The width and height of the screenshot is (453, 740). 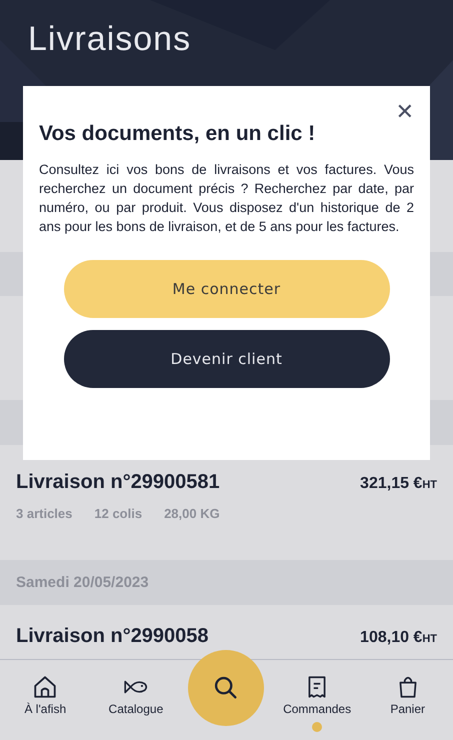 I want to click on delivery-detail: 28,00 KG, so click(x=192, y=513).